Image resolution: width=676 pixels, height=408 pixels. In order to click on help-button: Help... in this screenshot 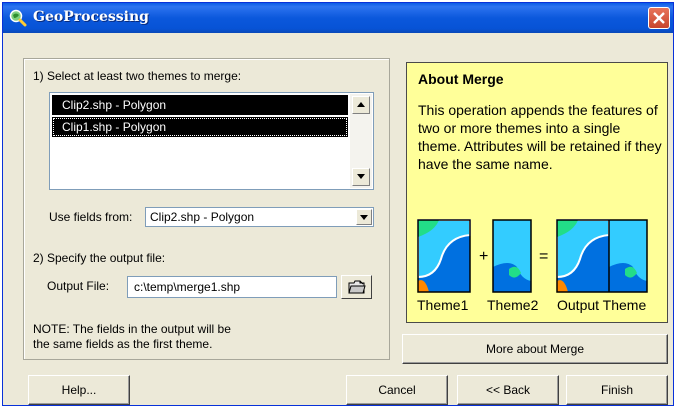, I will do `click(79, 390)`.